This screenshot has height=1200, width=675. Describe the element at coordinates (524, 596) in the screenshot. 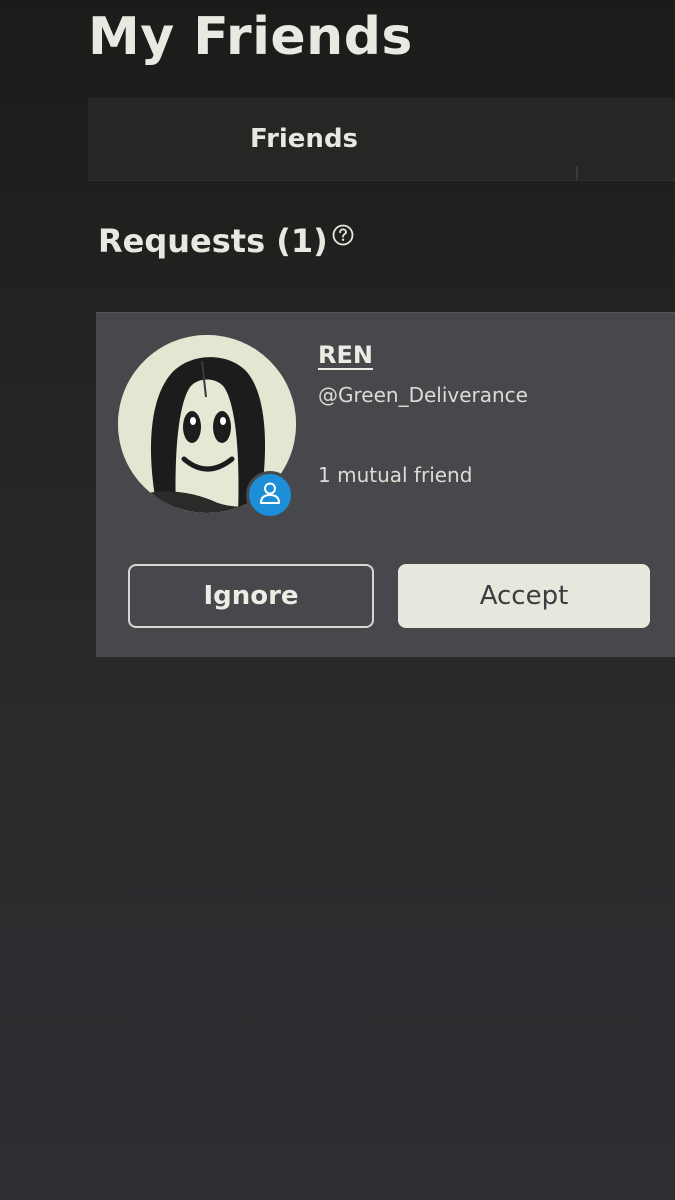

I see `accept-button: Accept` at that location.